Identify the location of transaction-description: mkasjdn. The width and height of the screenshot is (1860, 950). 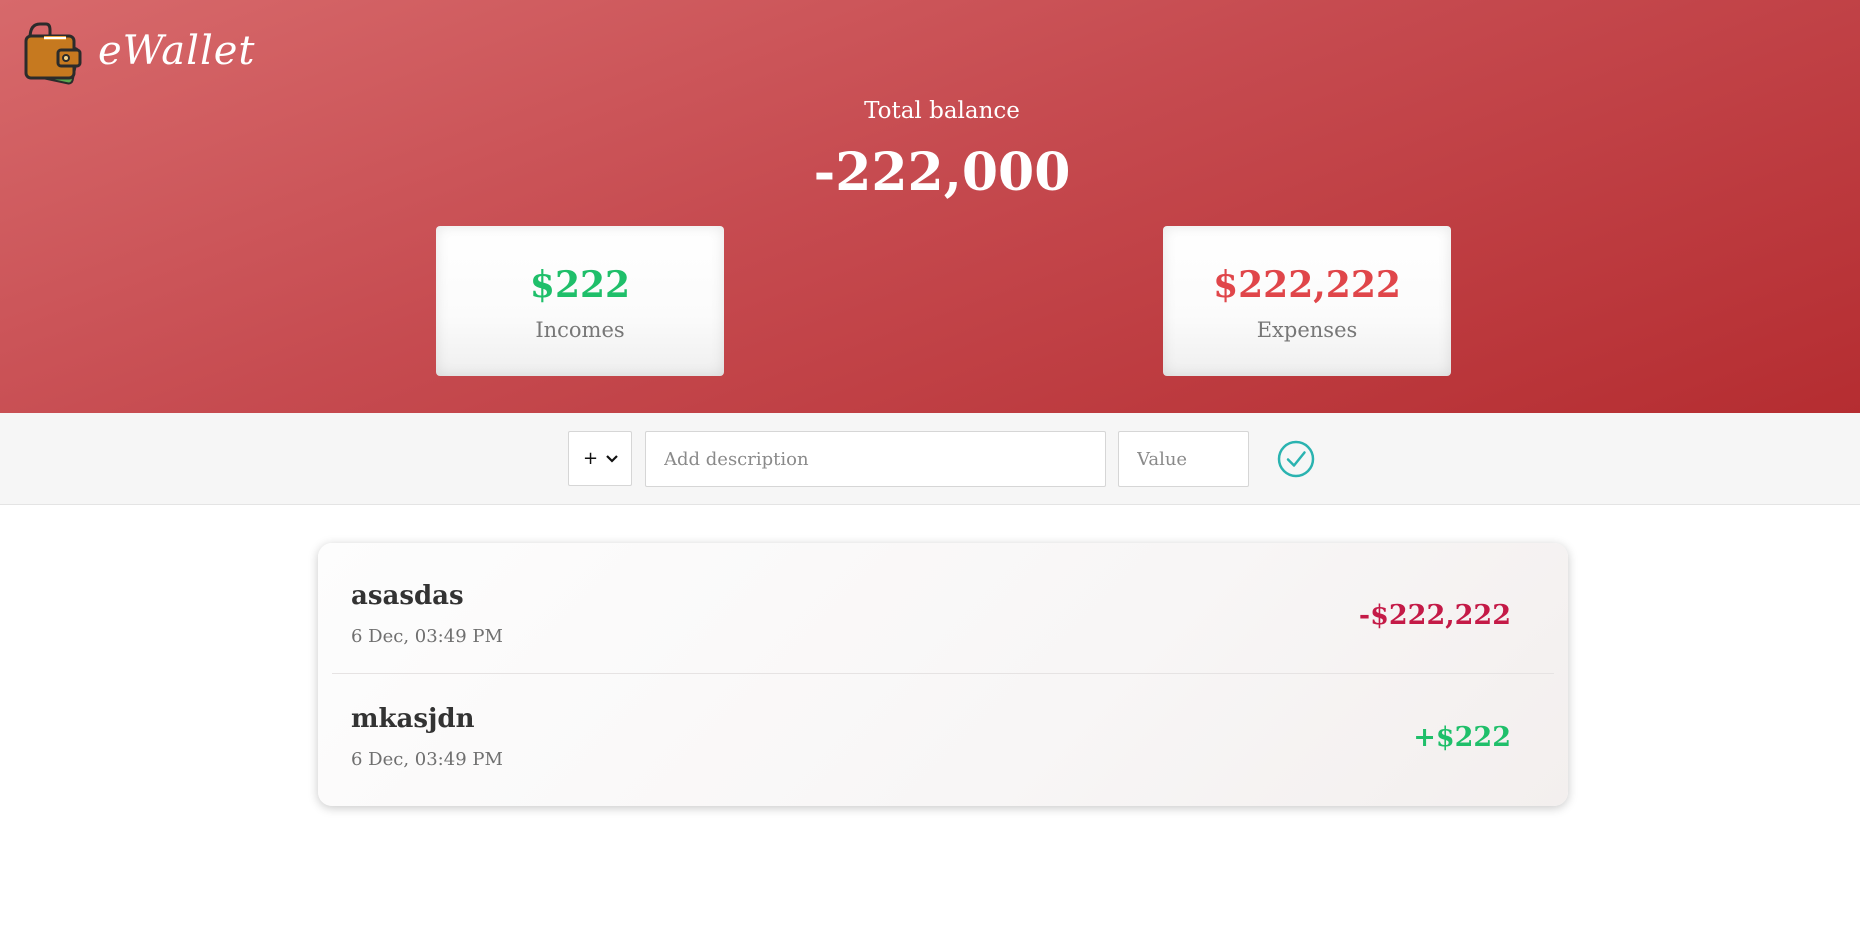
(413, 719).